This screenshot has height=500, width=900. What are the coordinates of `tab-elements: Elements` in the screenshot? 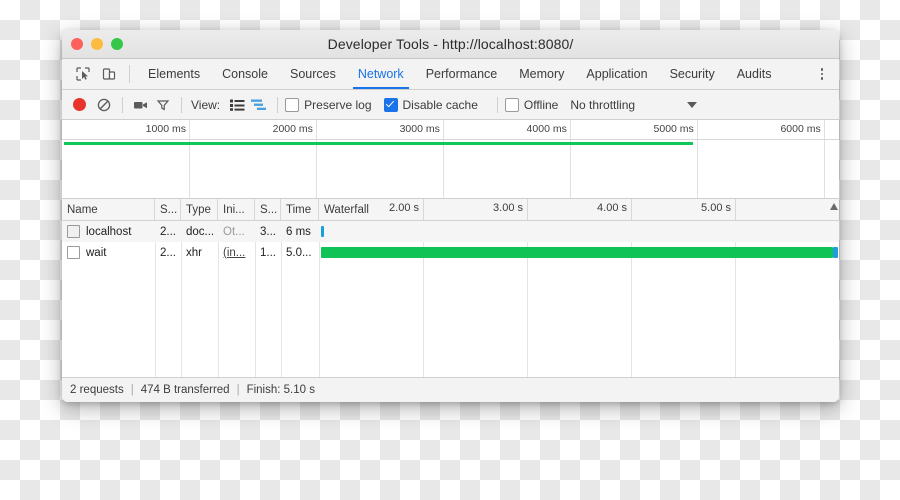 It's located at (174, 74).